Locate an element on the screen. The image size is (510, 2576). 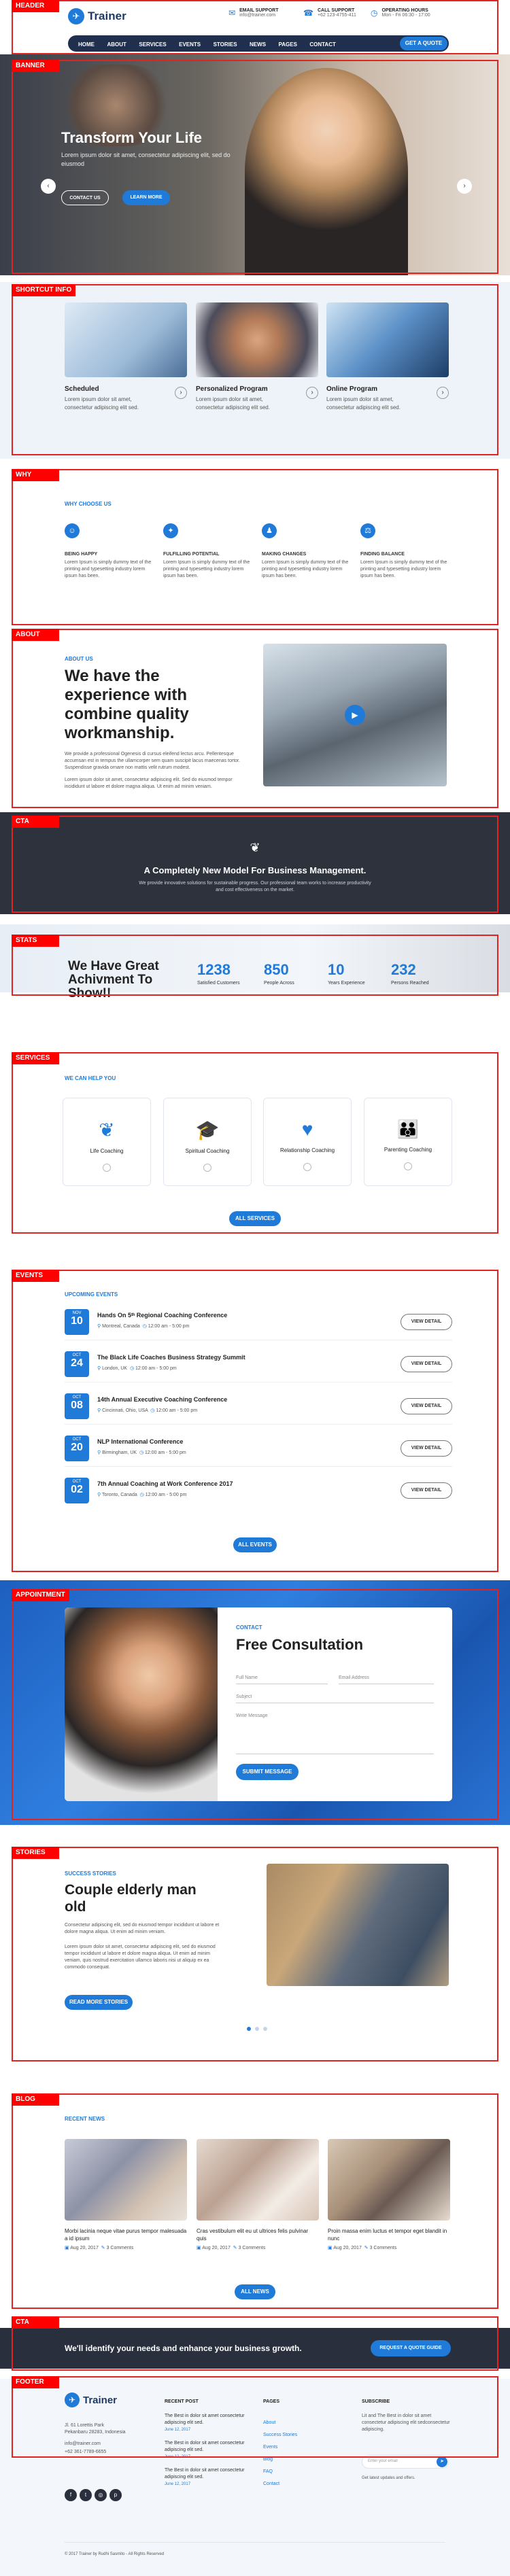
service-card-relationship: ♥ Relationship Coaching is located at coordinates (308, 1142).